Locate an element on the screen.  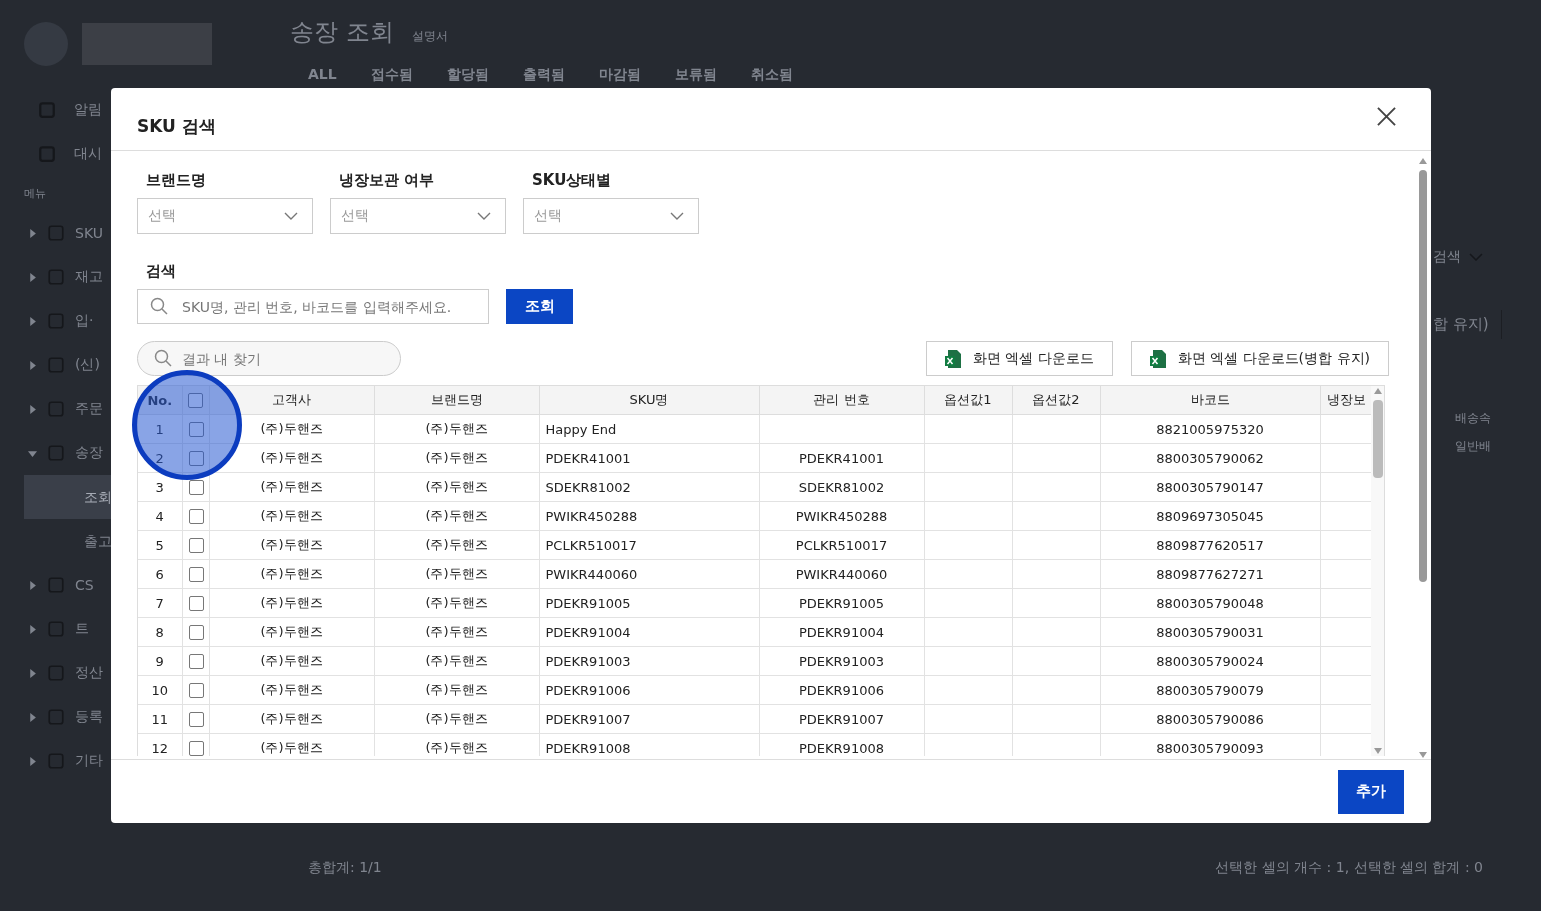
sidebar-item: 주문 is located at coordinates (89, 409).